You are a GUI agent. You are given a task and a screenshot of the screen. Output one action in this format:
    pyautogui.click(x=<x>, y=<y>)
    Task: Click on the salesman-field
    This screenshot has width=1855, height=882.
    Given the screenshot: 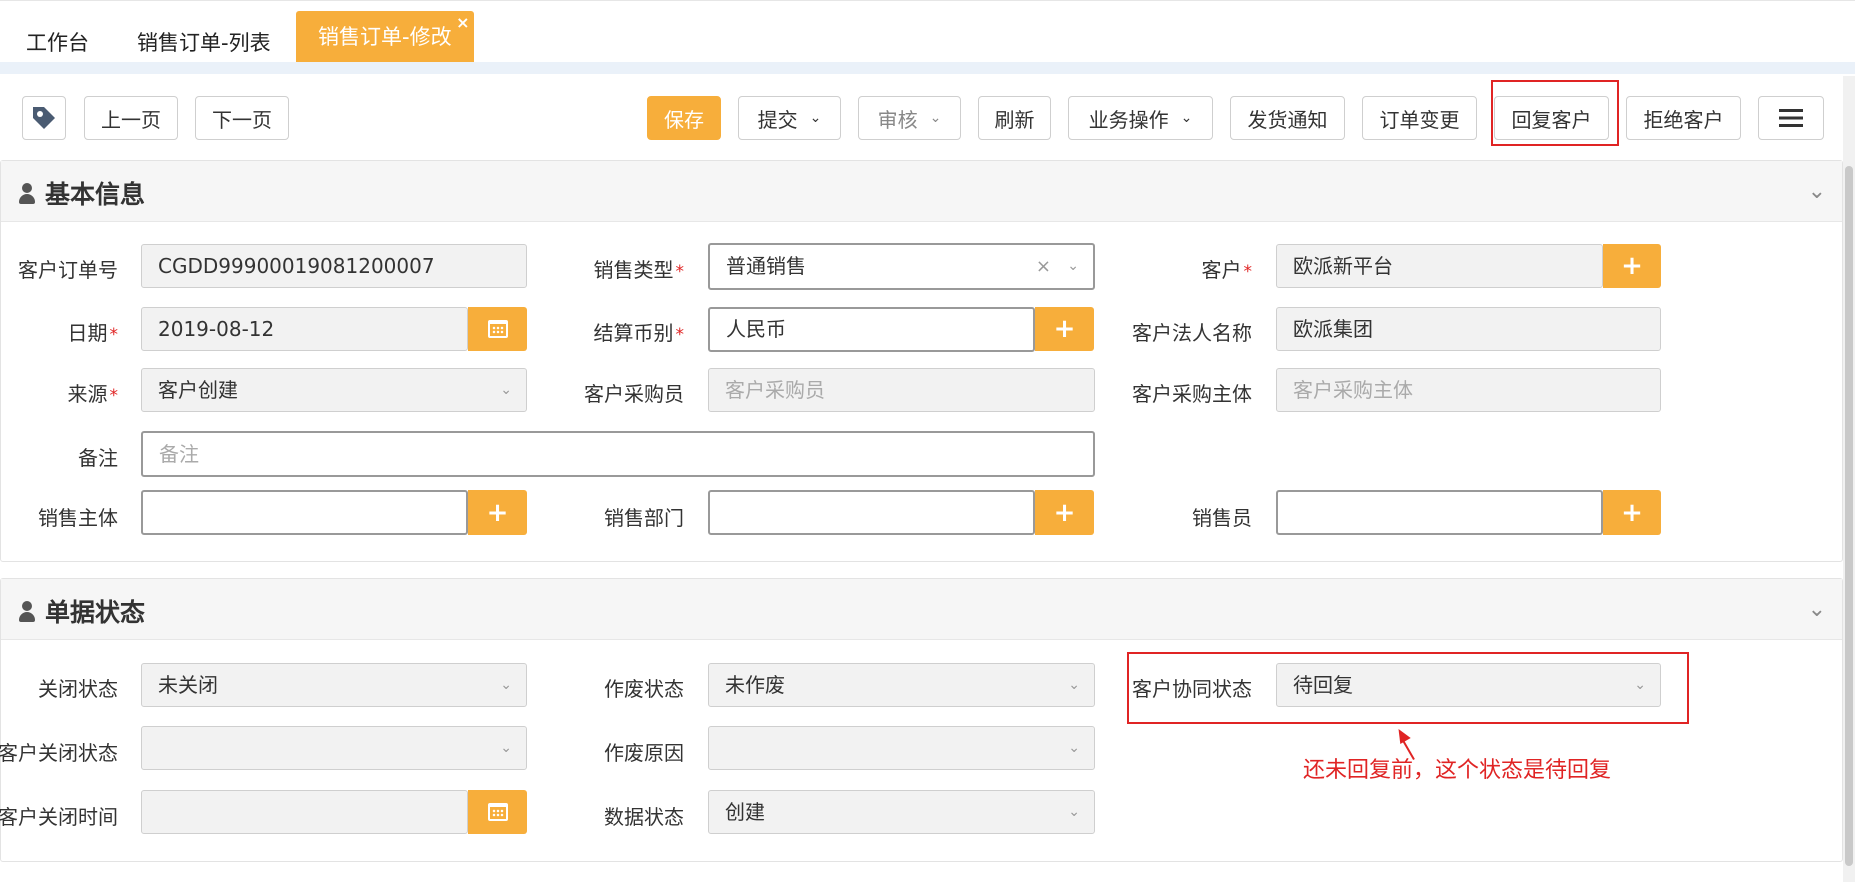 What is the action you would take?
    pyautogui.click(x=1439, y=512)
    